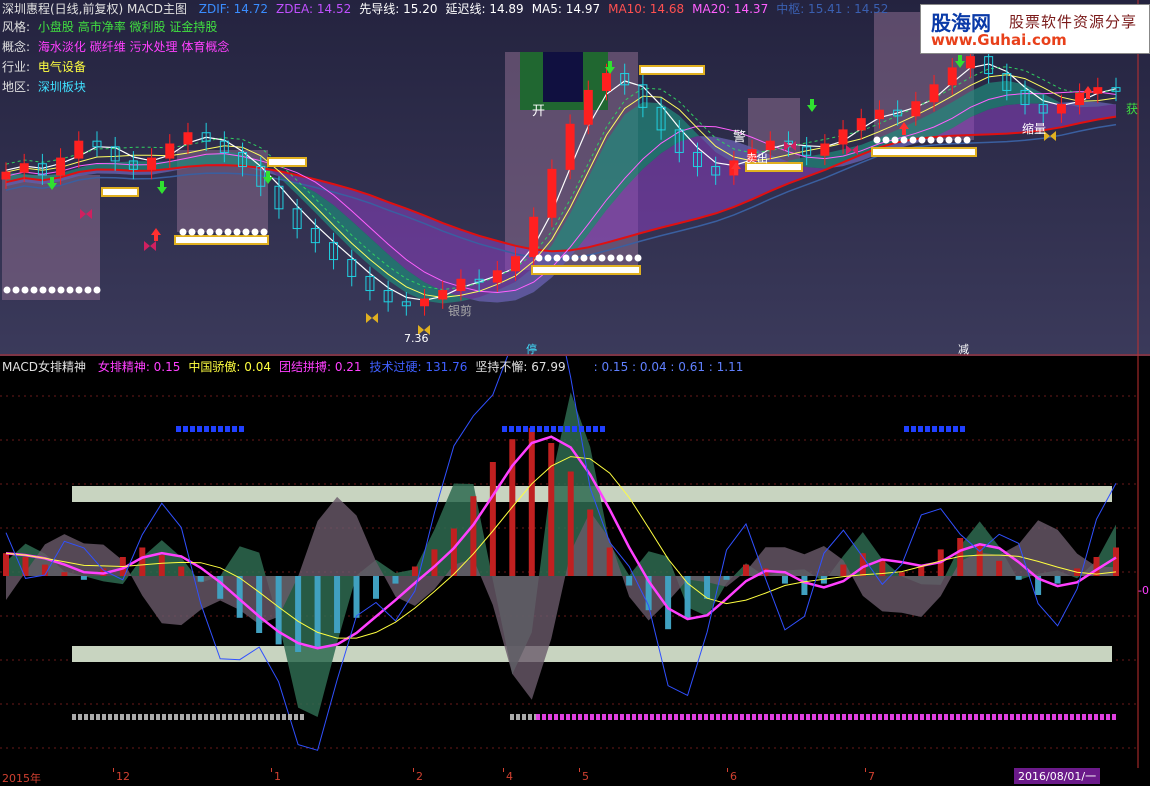  I want to click on concept-label: 概念:, so click(16, 47).